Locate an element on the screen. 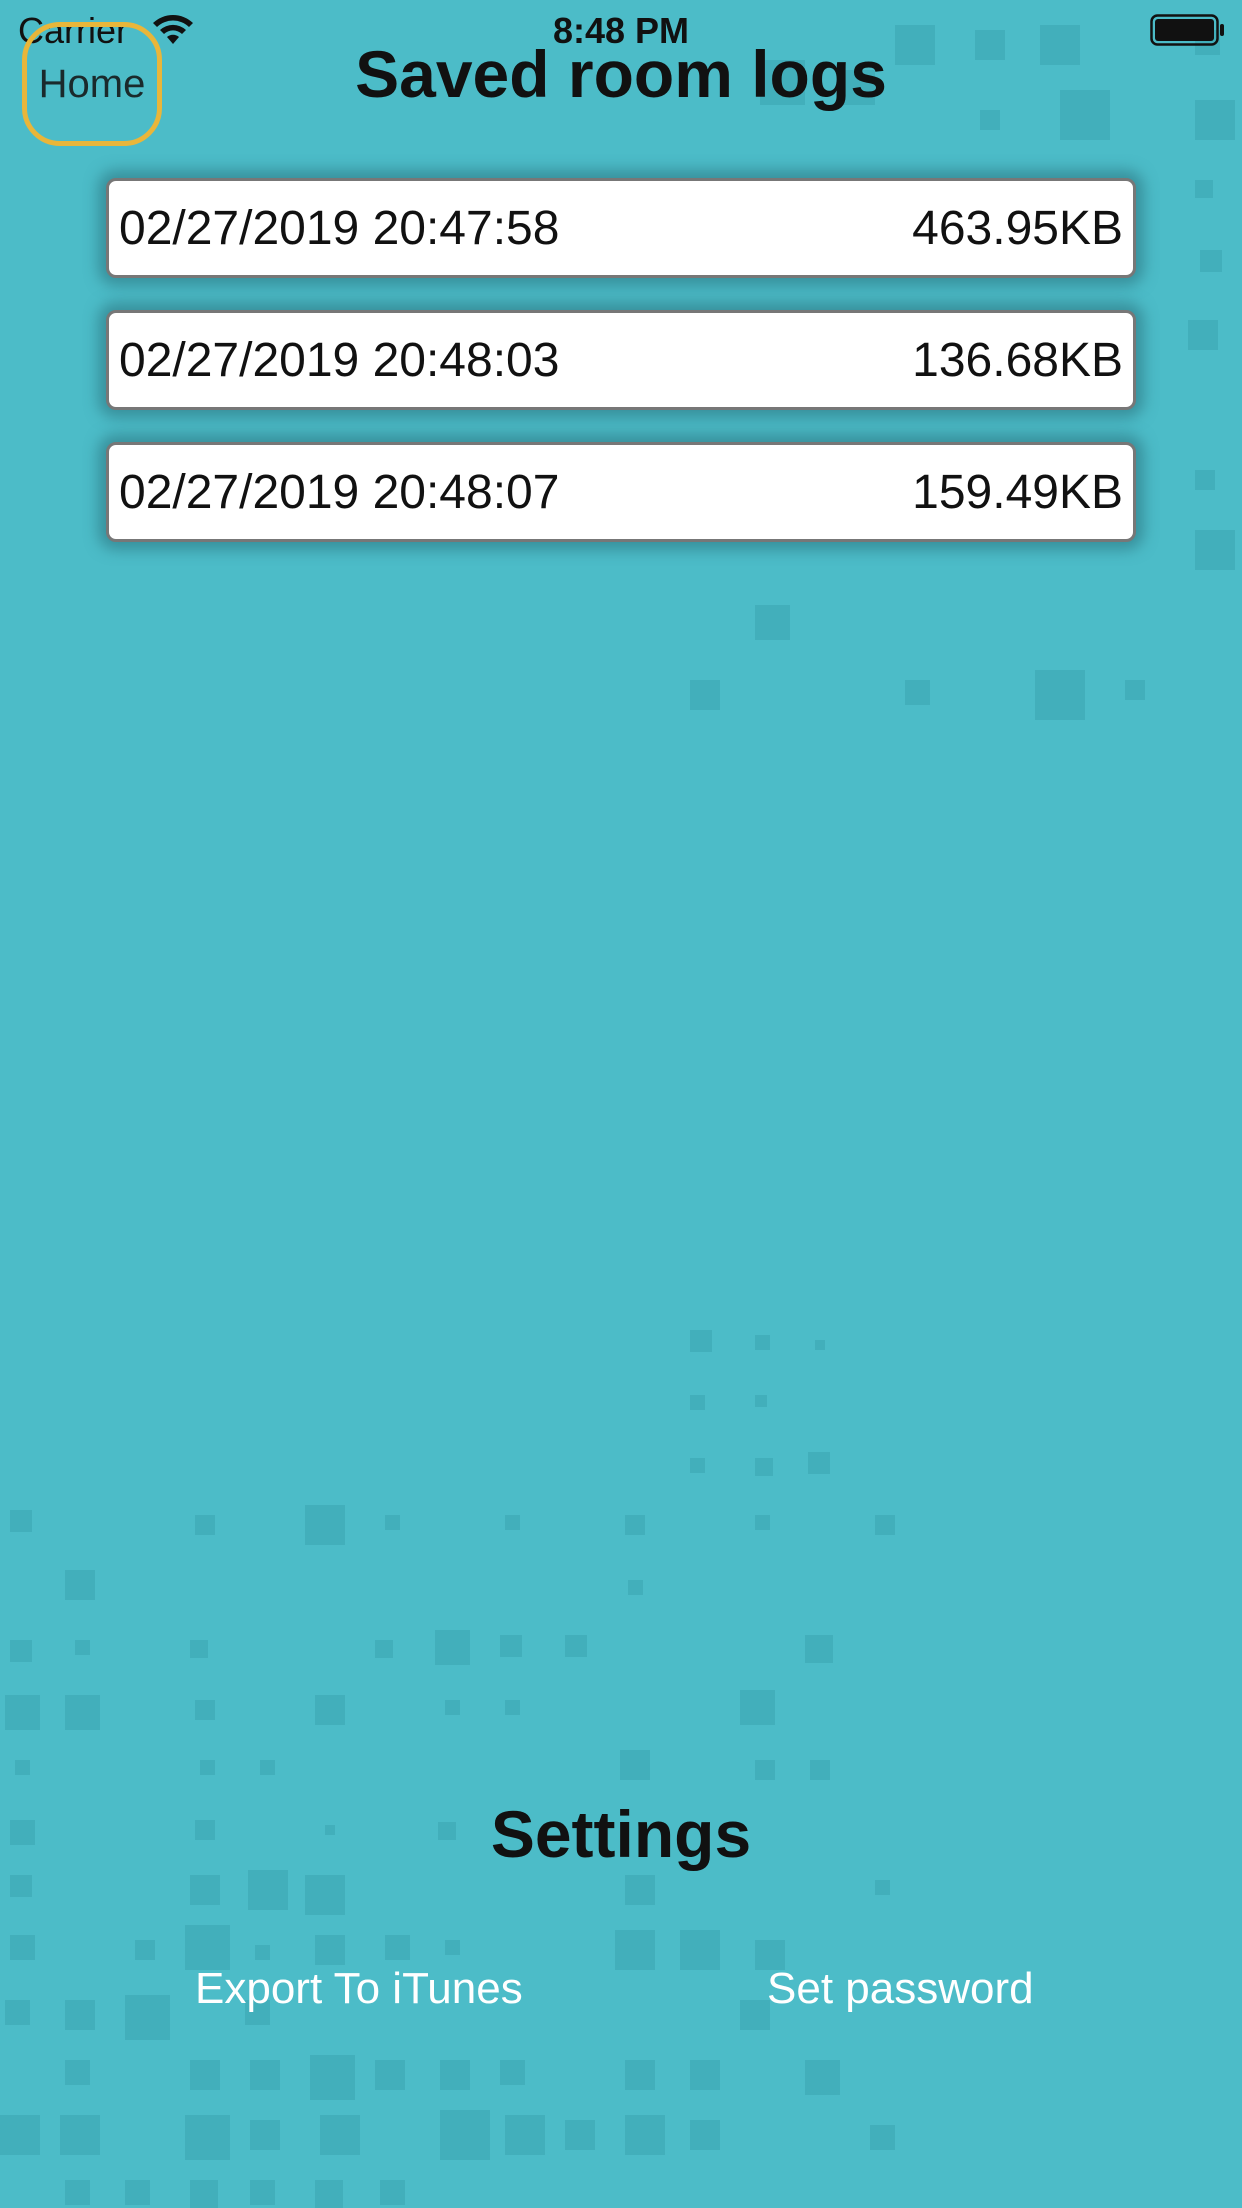 The image size is (1242, 2208). log-list-item: 02/27/2019 20:48:07 159.49KB is located at coordinates (621, 492).